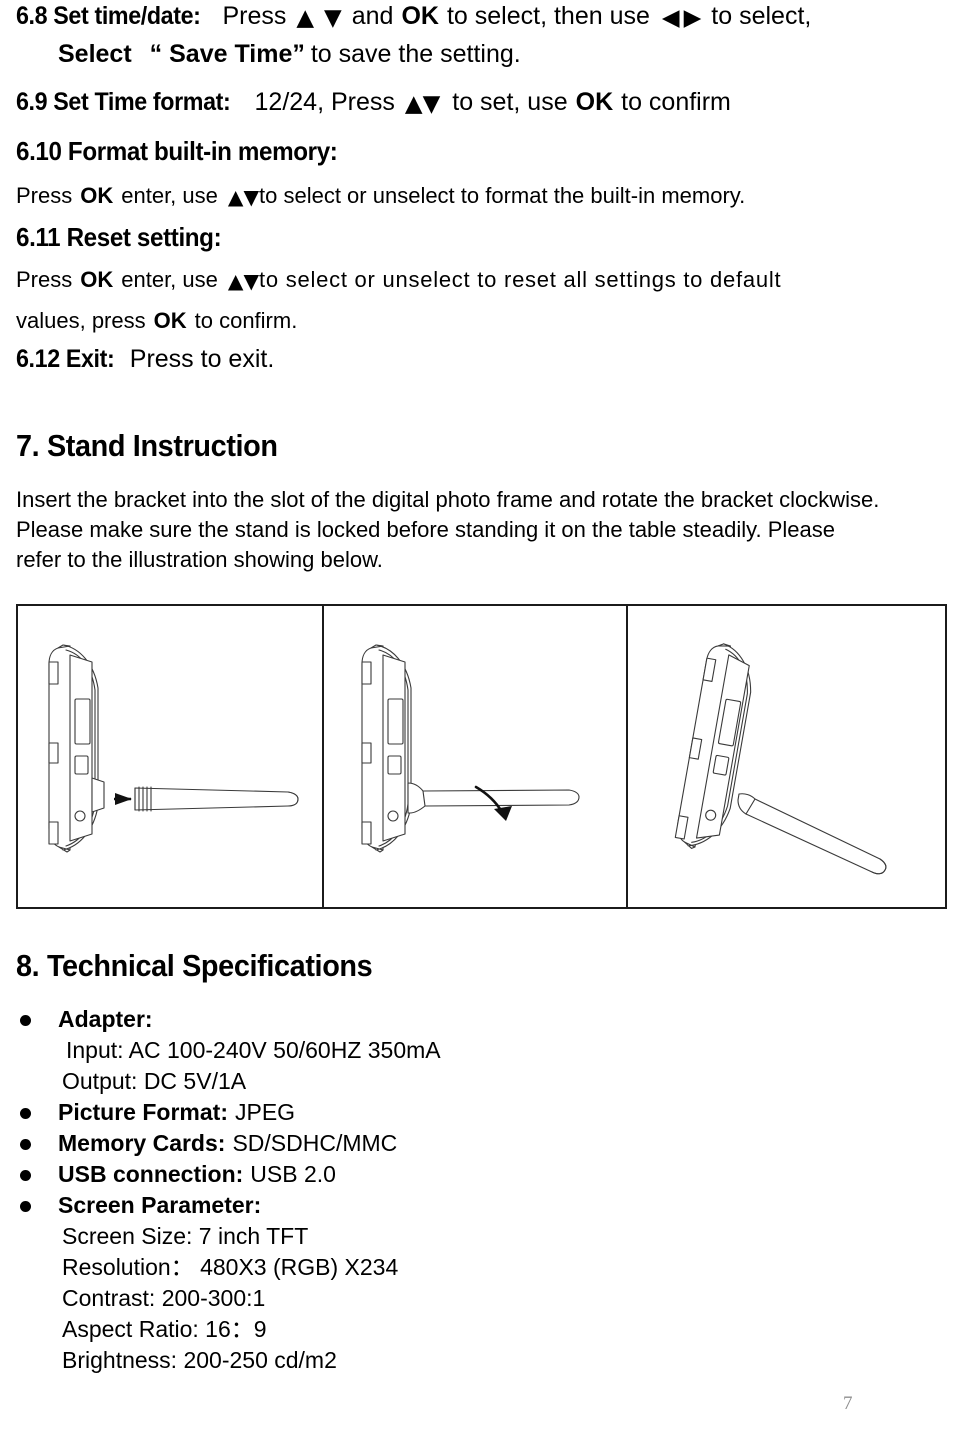 The image size is (960, 1439). I want to click on spec-subline-resolution: Resolution： 480X3 (RGB) X234, so click(230, 1267).